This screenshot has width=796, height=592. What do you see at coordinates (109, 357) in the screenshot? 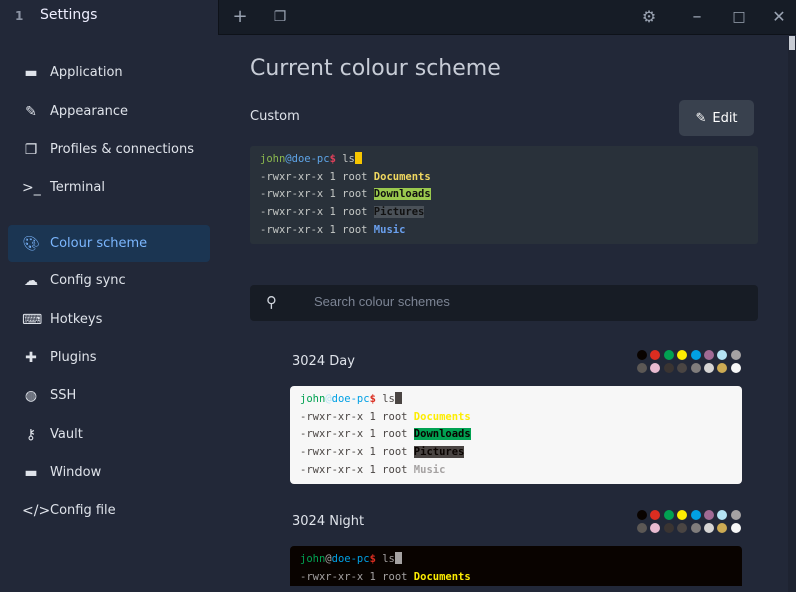
I see `sidebar-item-plugins: ✚ Plugins` at bounding box center [109, 357].